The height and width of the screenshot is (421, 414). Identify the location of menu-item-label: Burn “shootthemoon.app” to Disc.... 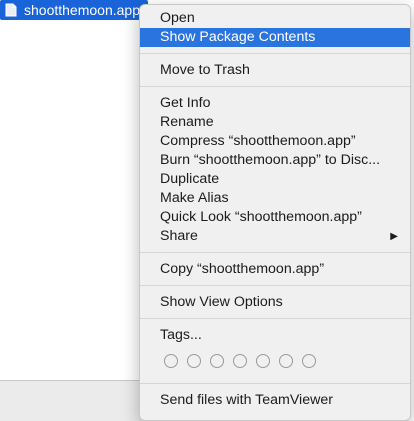
(270, 160).